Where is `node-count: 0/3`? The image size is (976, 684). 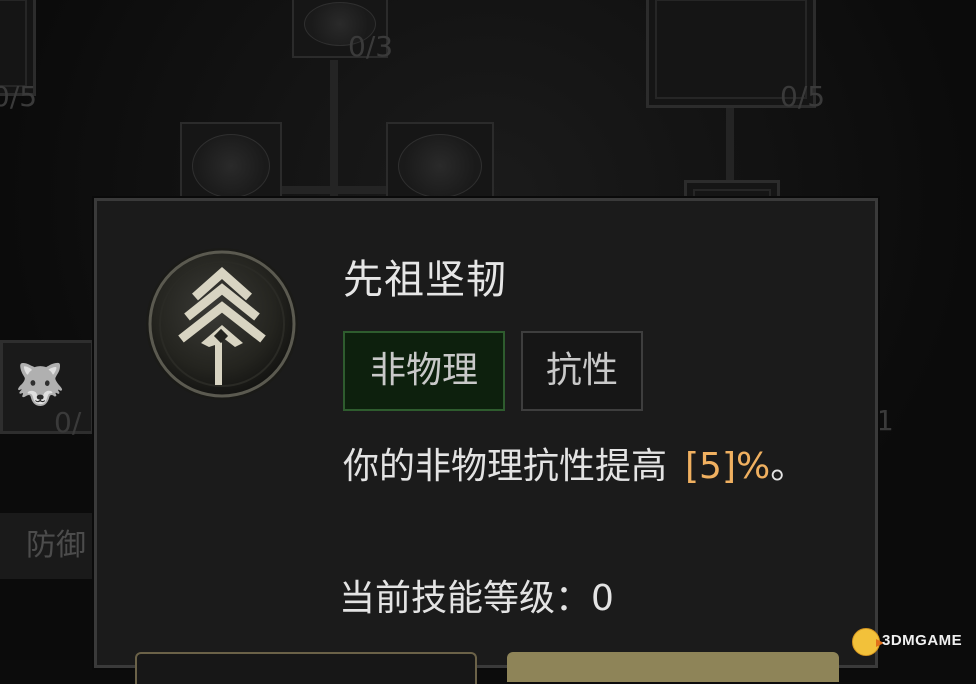
node-count: 0/3 is located at coordinates (371, 46).